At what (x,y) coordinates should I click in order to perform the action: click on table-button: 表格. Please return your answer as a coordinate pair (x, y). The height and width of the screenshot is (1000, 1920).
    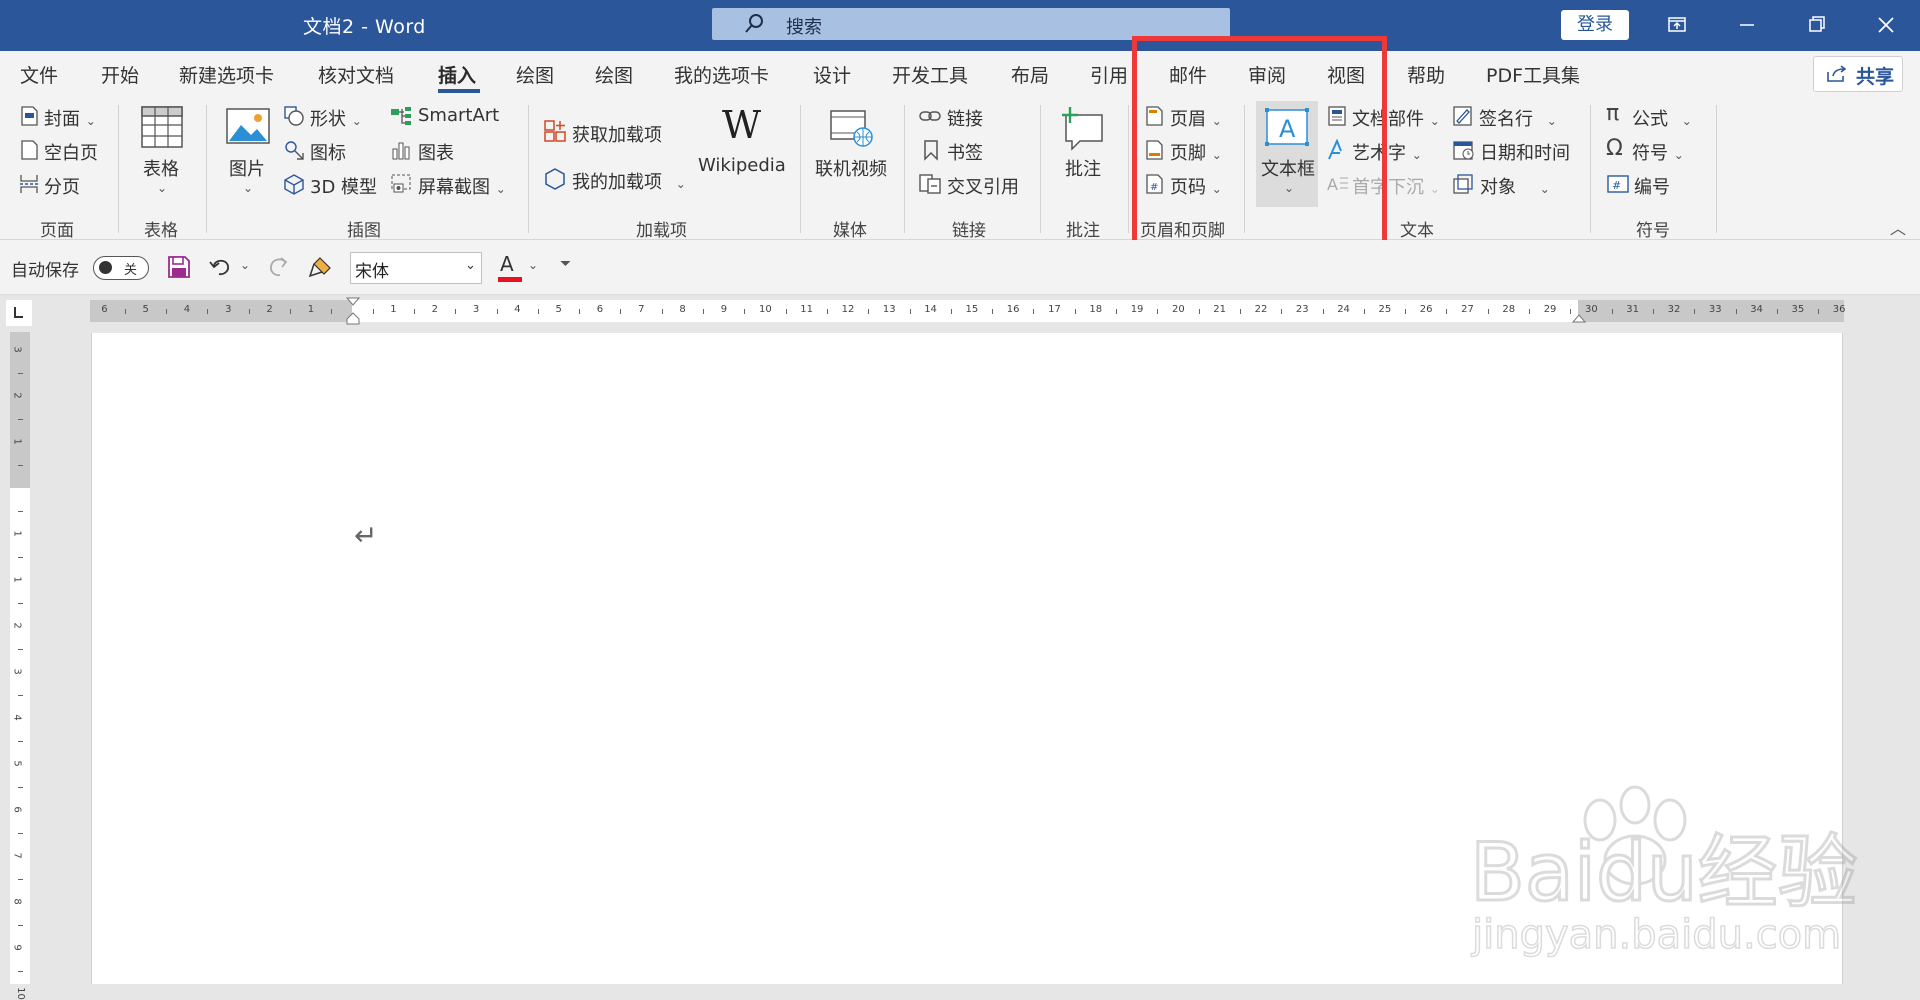
    Looking at the image, I should click on (161, 168).